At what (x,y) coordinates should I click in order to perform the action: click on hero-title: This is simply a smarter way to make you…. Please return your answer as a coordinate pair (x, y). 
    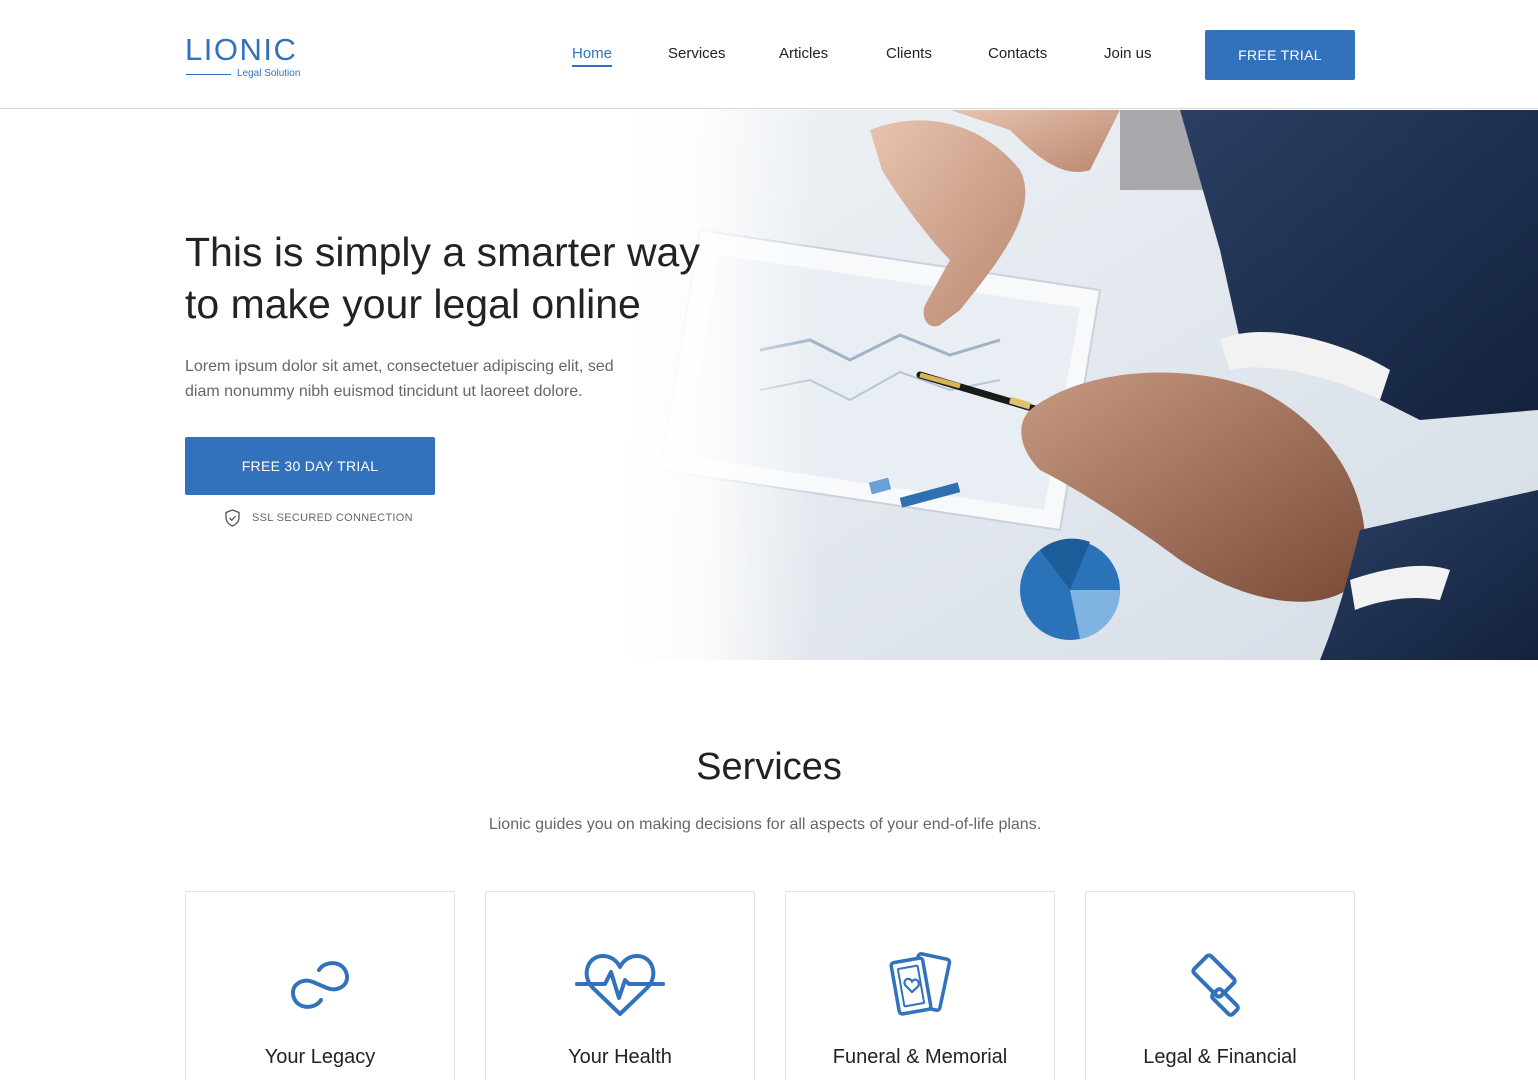
    Looking at the image, I should click on (465, 278).